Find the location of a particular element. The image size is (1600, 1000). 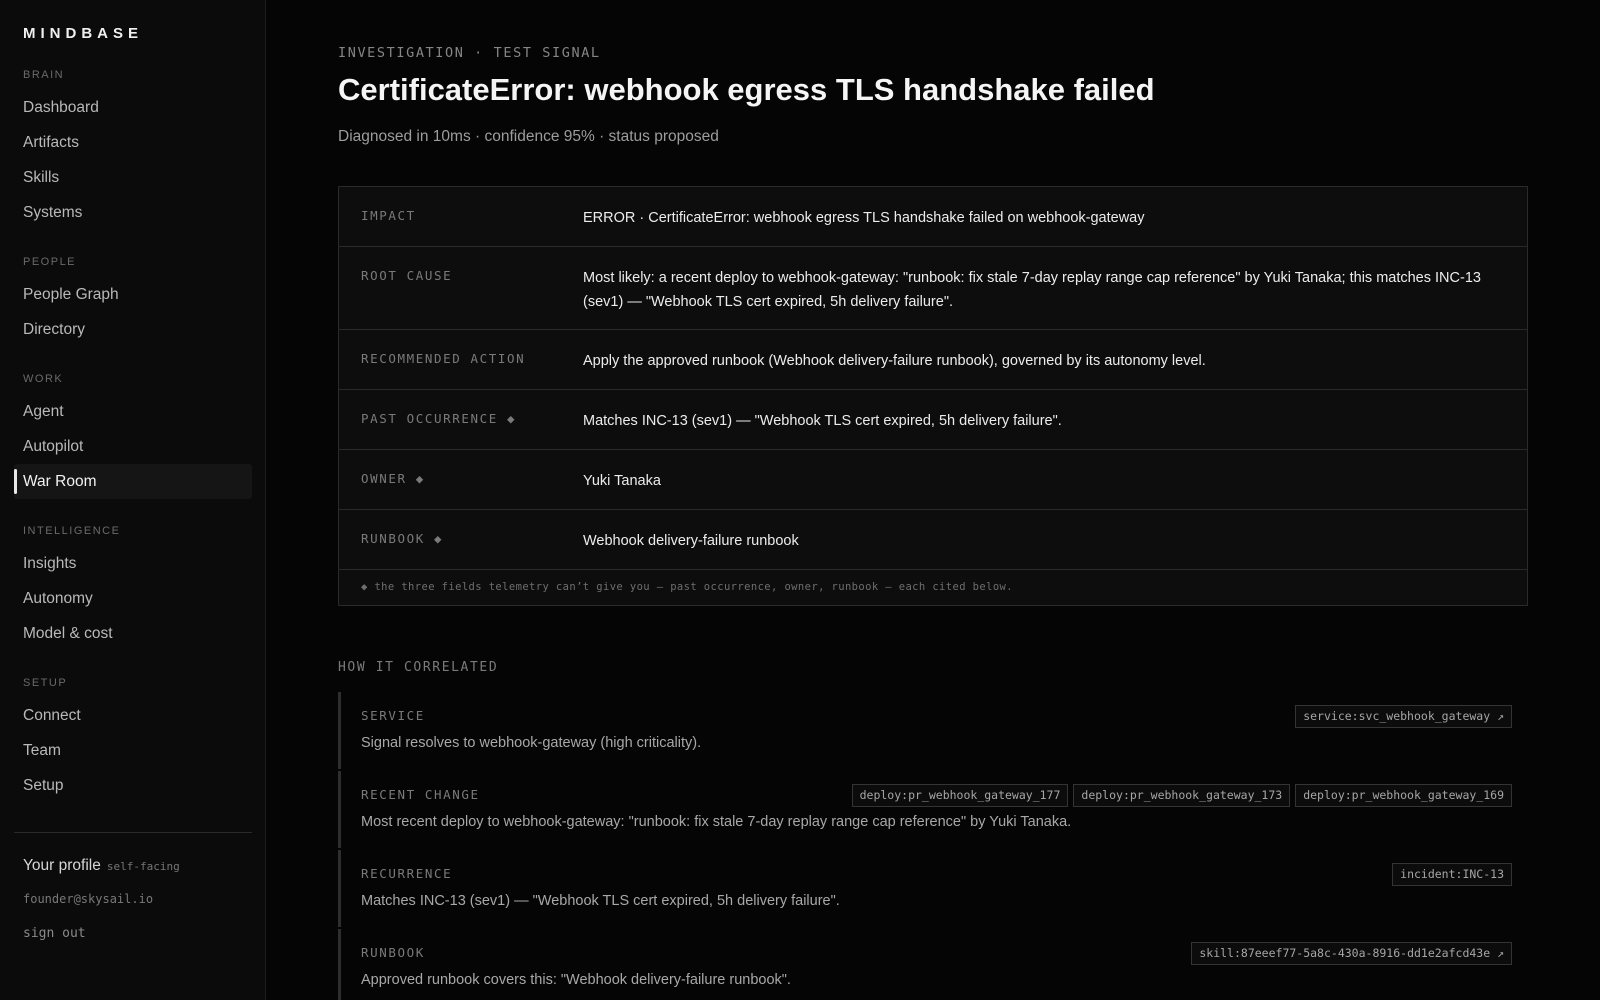

nav-group-work: WORK Agent Autopilot War Room is located at coordinates (133, 435).